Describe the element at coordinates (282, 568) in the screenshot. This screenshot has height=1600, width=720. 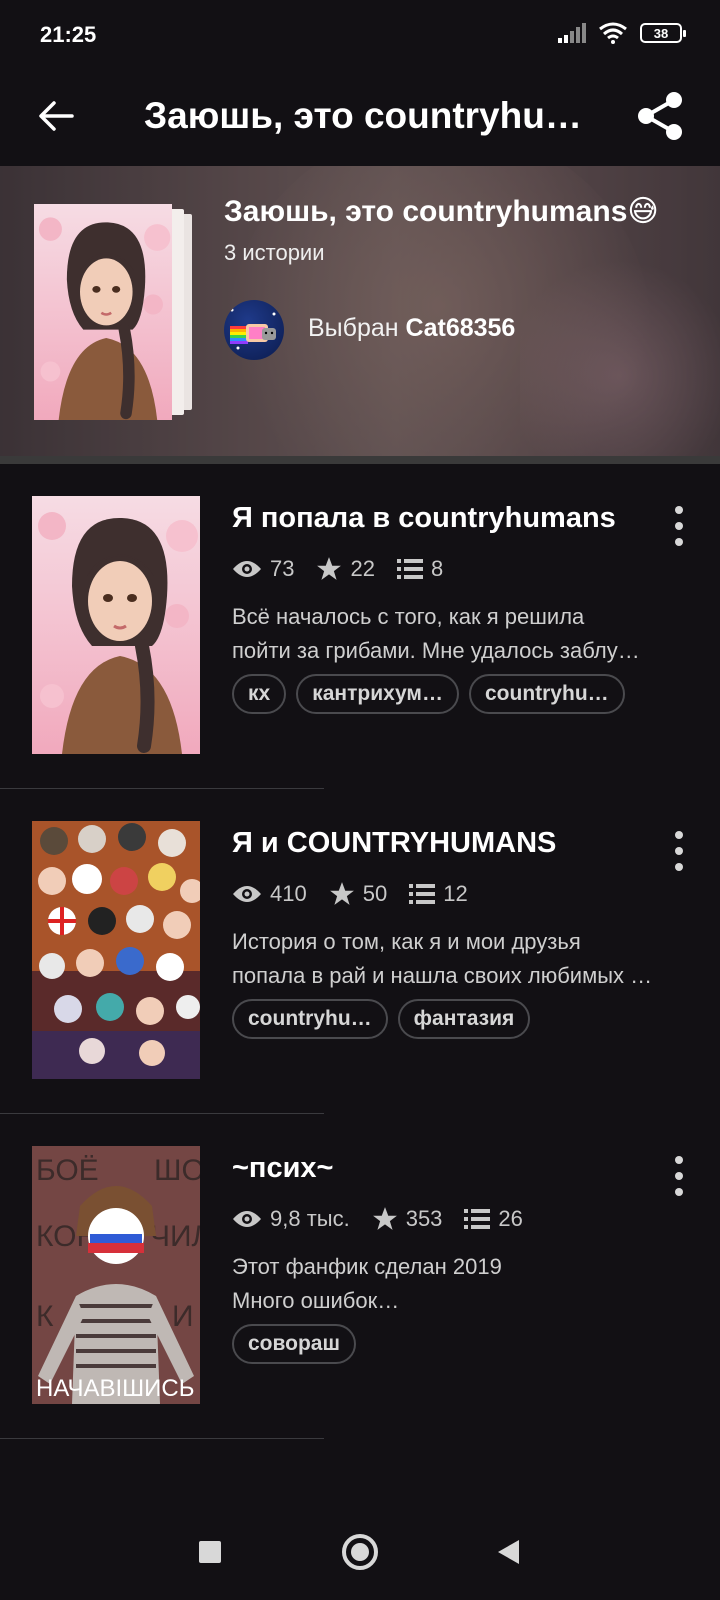
I see `views-count: 73` at that location.